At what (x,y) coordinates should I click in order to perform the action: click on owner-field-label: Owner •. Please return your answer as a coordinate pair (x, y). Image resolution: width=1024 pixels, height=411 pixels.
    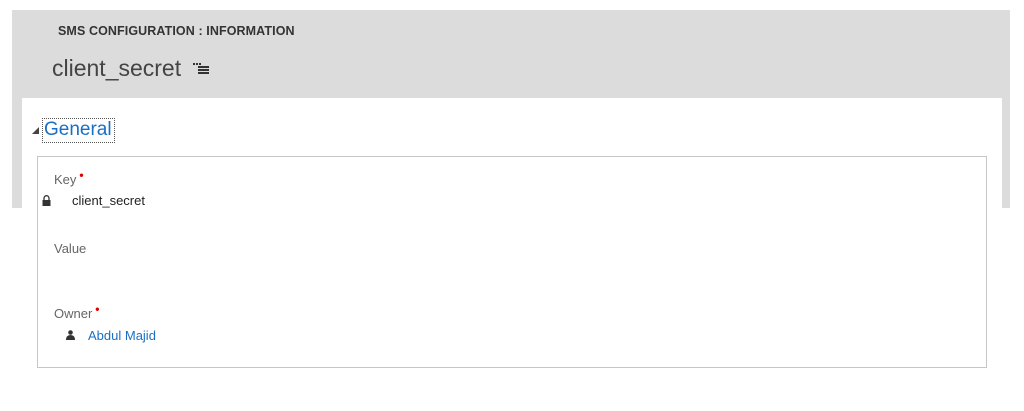
    Looking at the image, I should click on (77, 311).